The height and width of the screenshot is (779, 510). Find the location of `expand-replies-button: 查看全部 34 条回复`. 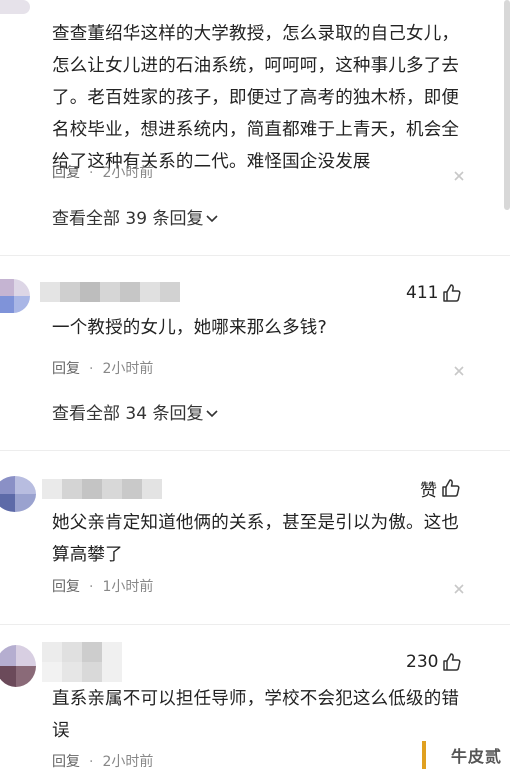

expand-replies-button: 查看全部 34 条回复 is located at coordinates (135, 411).